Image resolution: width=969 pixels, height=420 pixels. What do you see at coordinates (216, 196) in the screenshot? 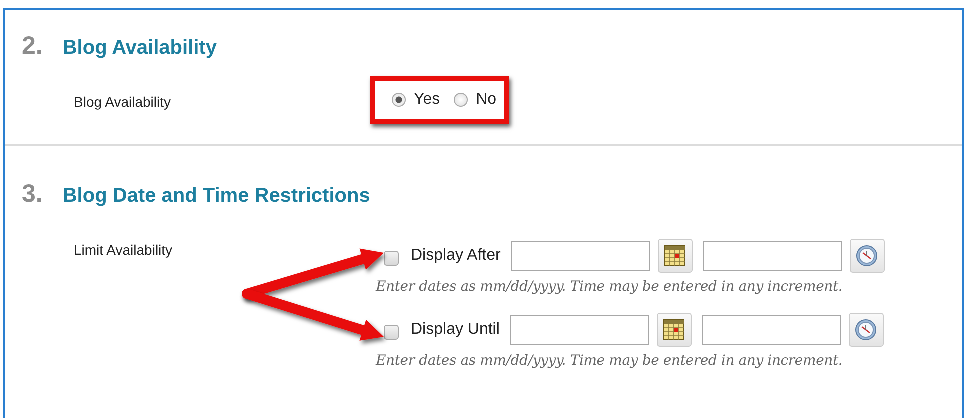
I see `section-title: Blog Date and Time Restrictions` at bounding box center [216, 196].